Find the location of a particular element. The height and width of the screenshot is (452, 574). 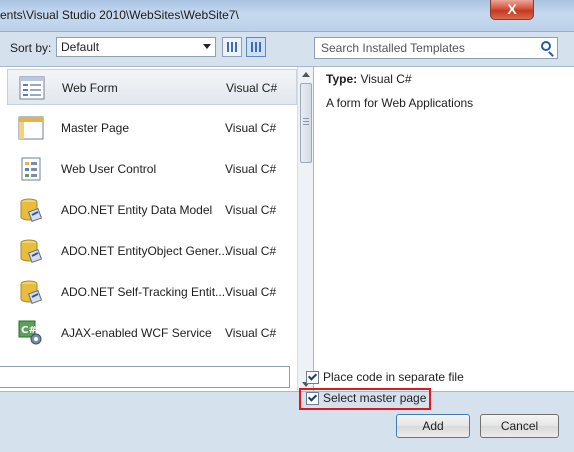

template-name: Web Form is located at coordinates (90, 88).